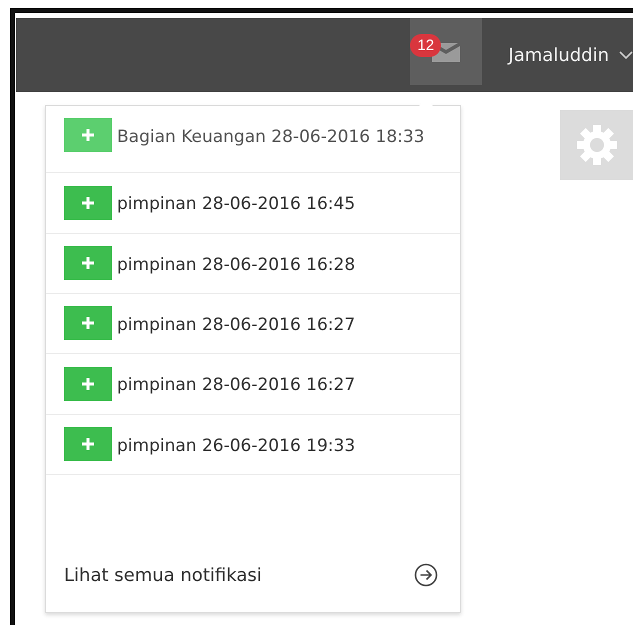  Describe the element at coordinates (626, 55) in the screenshot. I see `caret-icon` at that location.